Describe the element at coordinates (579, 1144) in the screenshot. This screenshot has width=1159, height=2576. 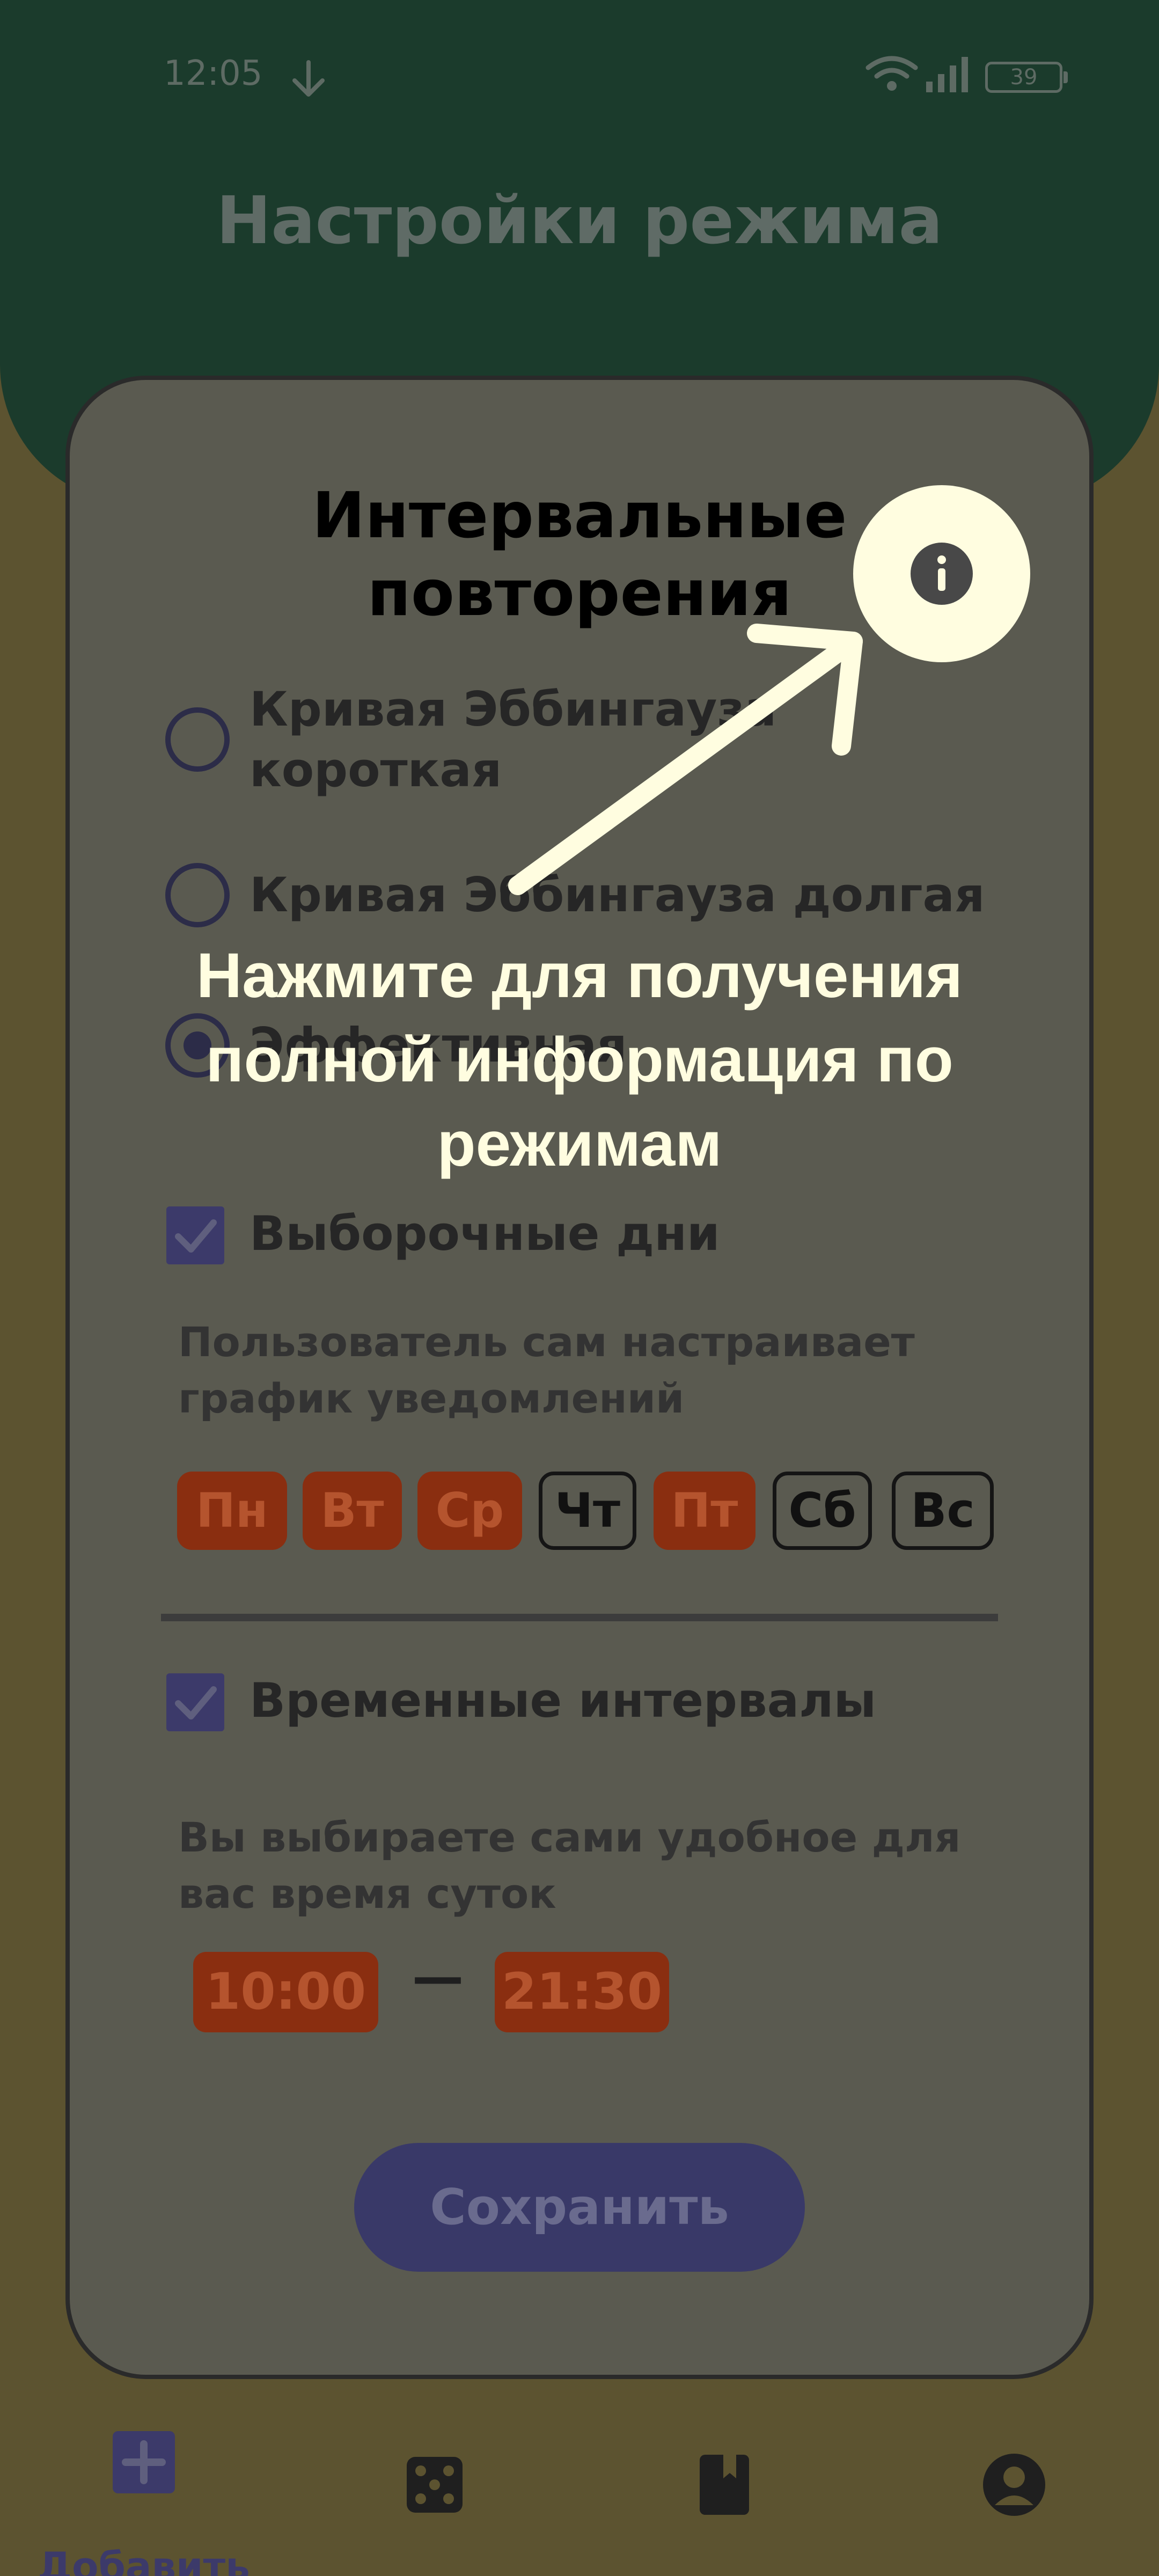
I see `tooltip-line3: режимам` at that location.